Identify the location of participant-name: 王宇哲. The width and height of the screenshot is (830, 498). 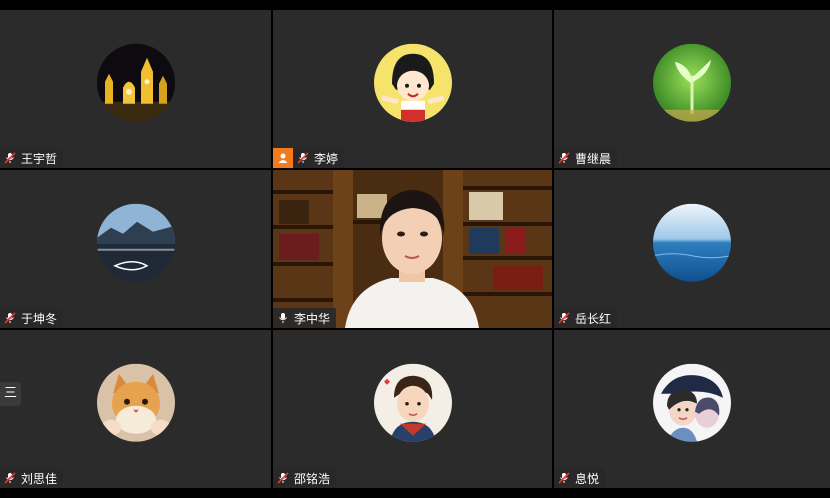
(39, 158).